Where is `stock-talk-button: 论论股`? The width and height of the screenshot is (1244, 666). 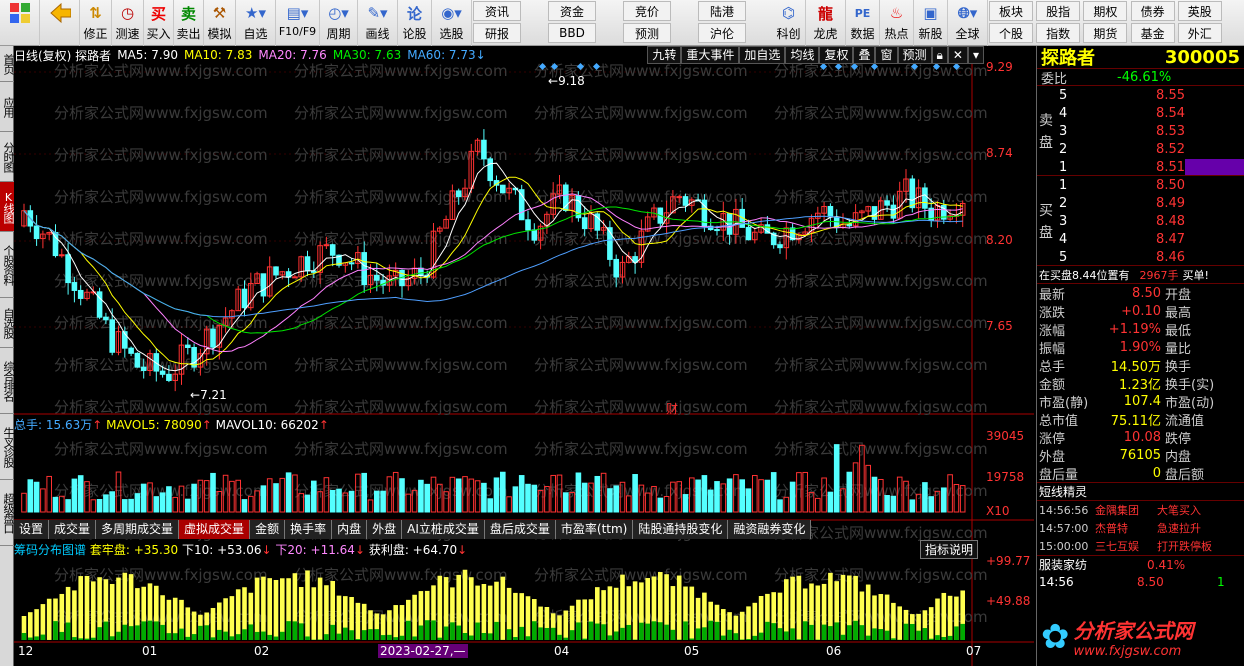
stock-talk-button: 论论股 is located at coordinates (415, 23).